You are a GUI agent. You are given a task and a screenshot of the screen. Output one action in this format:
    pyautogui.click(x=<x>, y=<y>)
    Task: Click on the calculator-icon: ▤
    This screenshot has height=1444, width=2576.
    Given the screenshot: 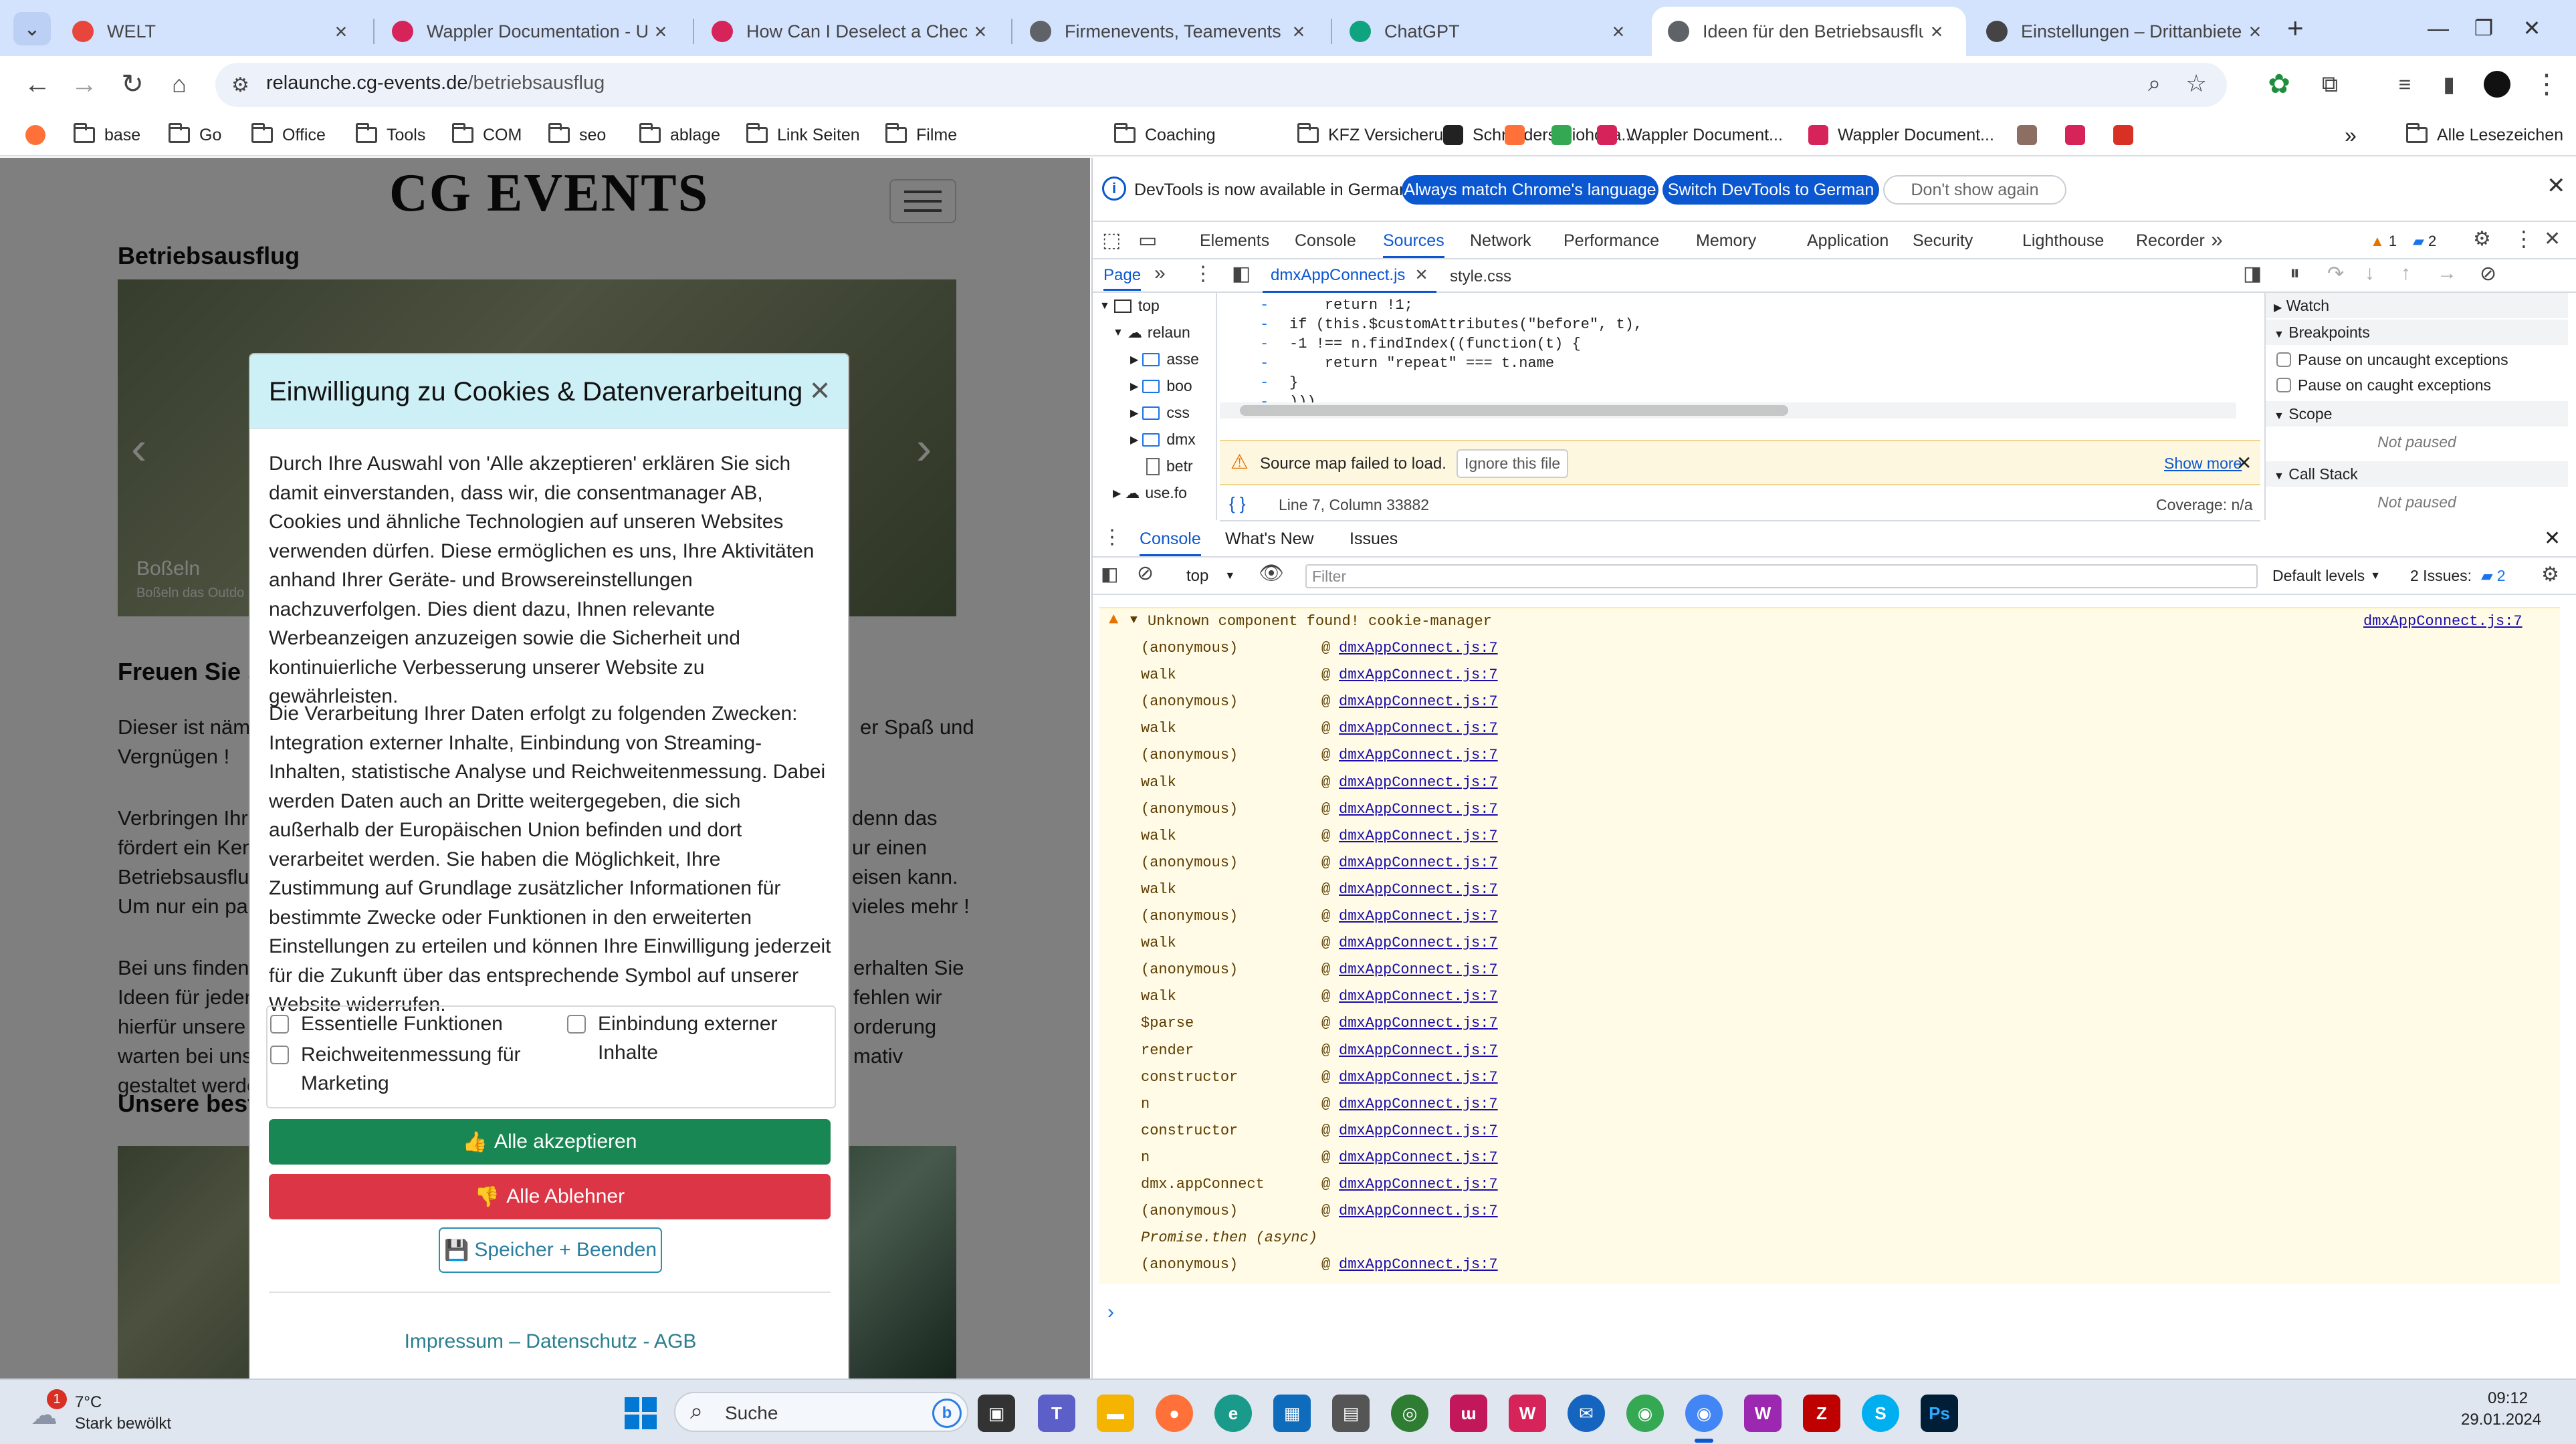 What is the action you would take?
    pyautogui.click(x=1351, y=1413)
    